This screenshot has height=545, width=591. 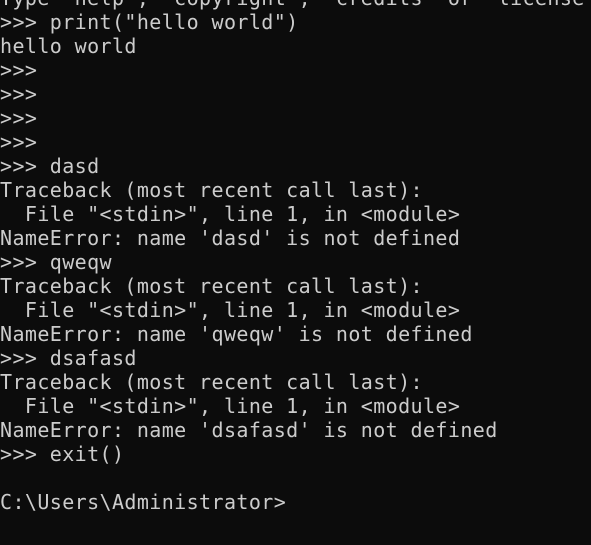 What do you see at coordinates (149, 22) in the screenshot?
I see `console-line-prompt-print: >>> print("hello world")` at bounding box center [149, 22].